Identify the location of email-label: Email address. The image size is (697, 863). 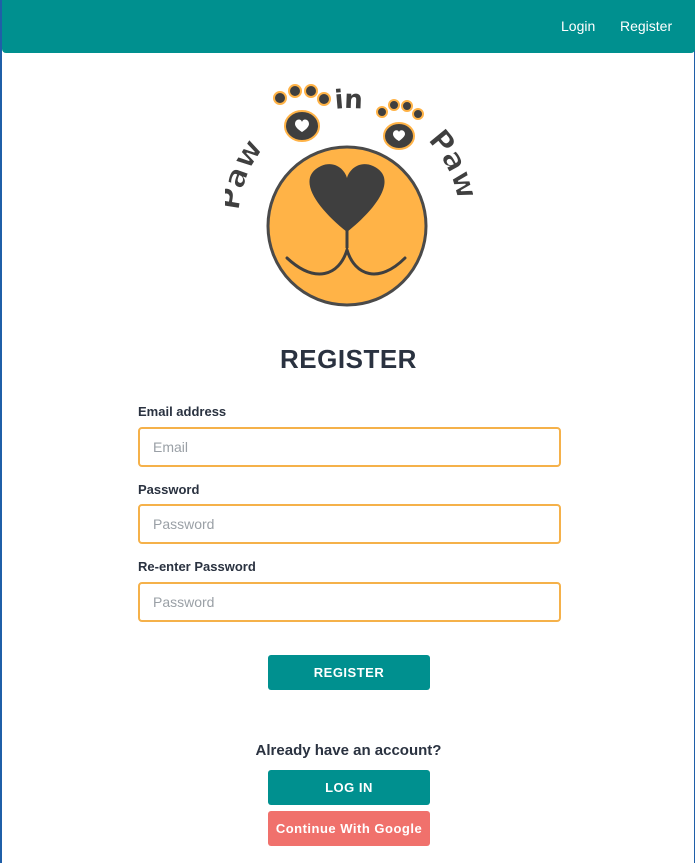
(182, 411).